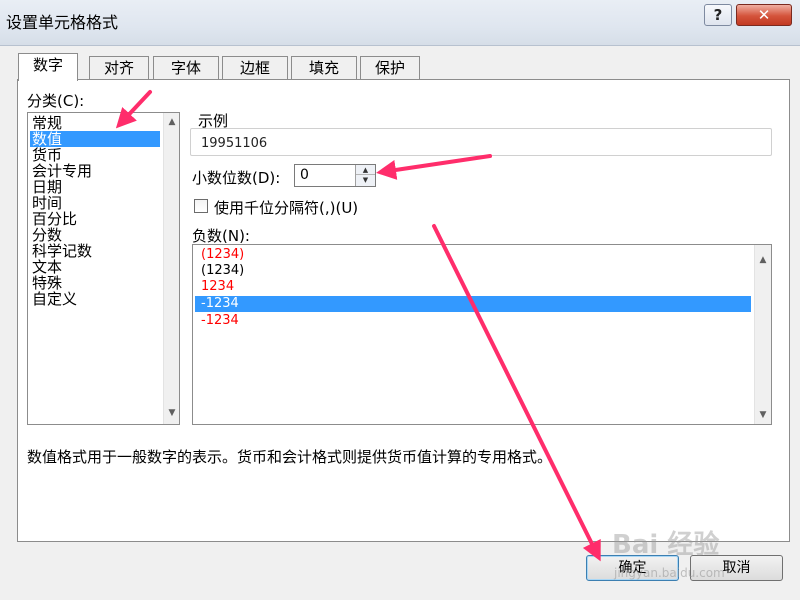 This screenshot has width=800, height=600. What do you see at coordinates (95, 139) in the screenshot?
I see `category-item-number: 数值` at bounding box center [95, 139].